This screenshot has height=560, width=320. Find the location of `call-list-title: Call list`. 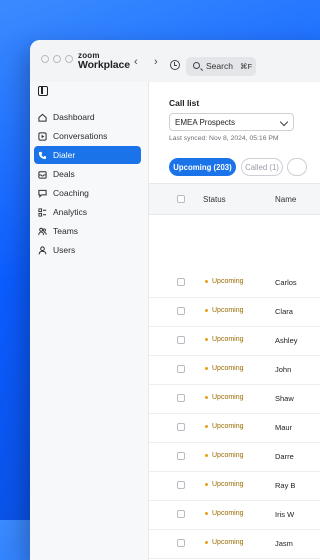

call-list-title: Call list is located at coordinates (184, 103).